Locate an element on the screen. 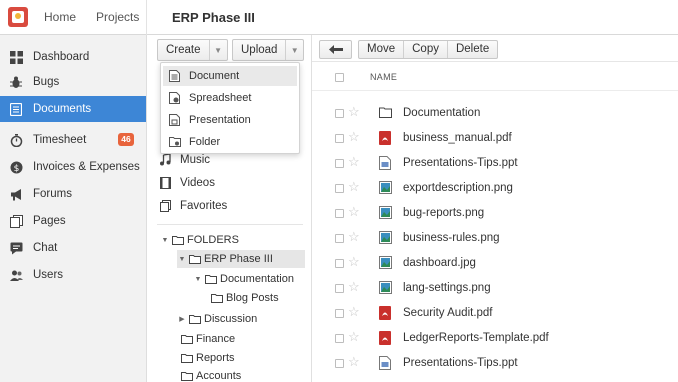 This screenshot has height=382, width=678. sidebar-item-users: Users is located at coordinates (73, 275).